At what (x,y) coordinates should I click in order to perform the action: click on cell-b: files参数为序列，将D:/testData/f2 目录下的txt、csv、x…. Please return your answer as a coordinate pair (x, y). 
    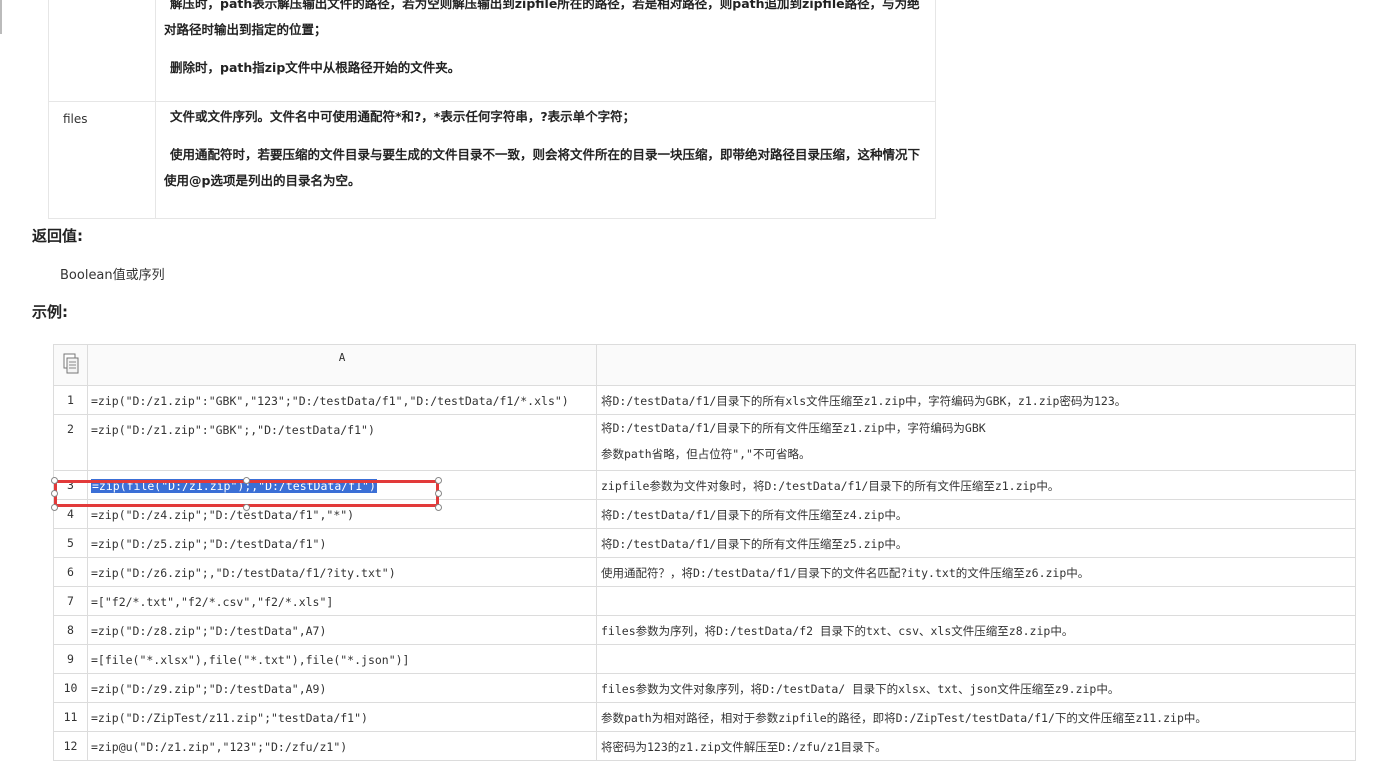
    Looking at the image, I should click on (976, 630).